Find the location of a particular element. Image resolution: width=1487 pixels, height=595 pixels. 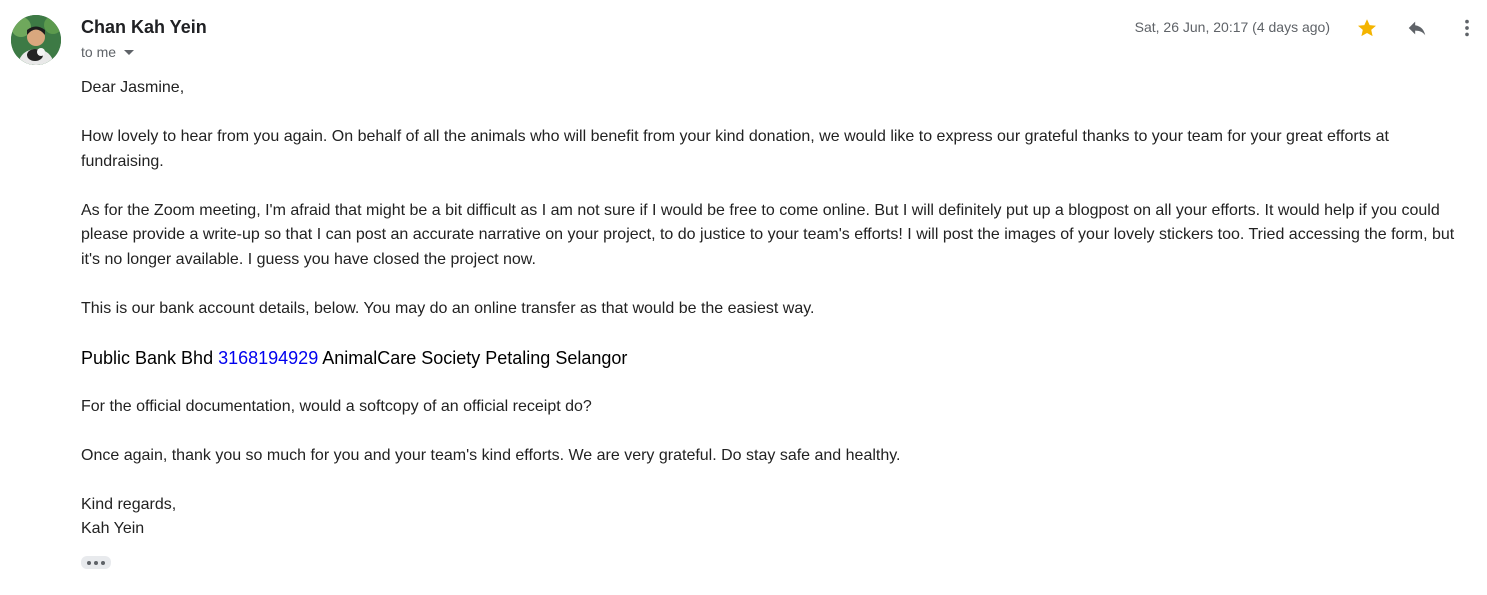

star-icon is located at coordinates (1367, 28).